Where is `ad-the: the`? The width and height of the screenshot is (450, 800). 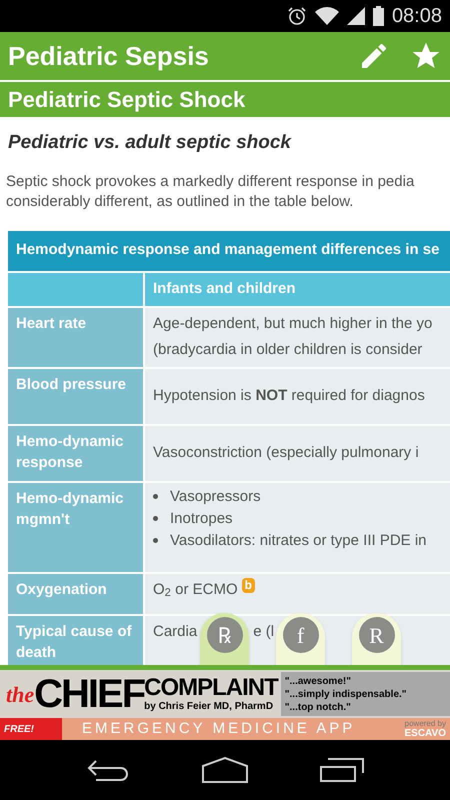
ad-the: the is located at coordinates (20, 694).